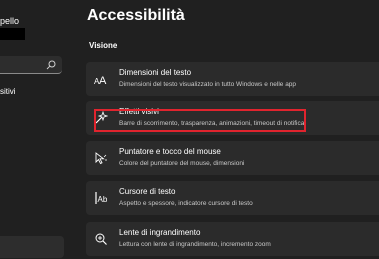  Describe the element at coordinates (139, 111) in the screenshot. I see `card-title: Effetti visivi` at that location.